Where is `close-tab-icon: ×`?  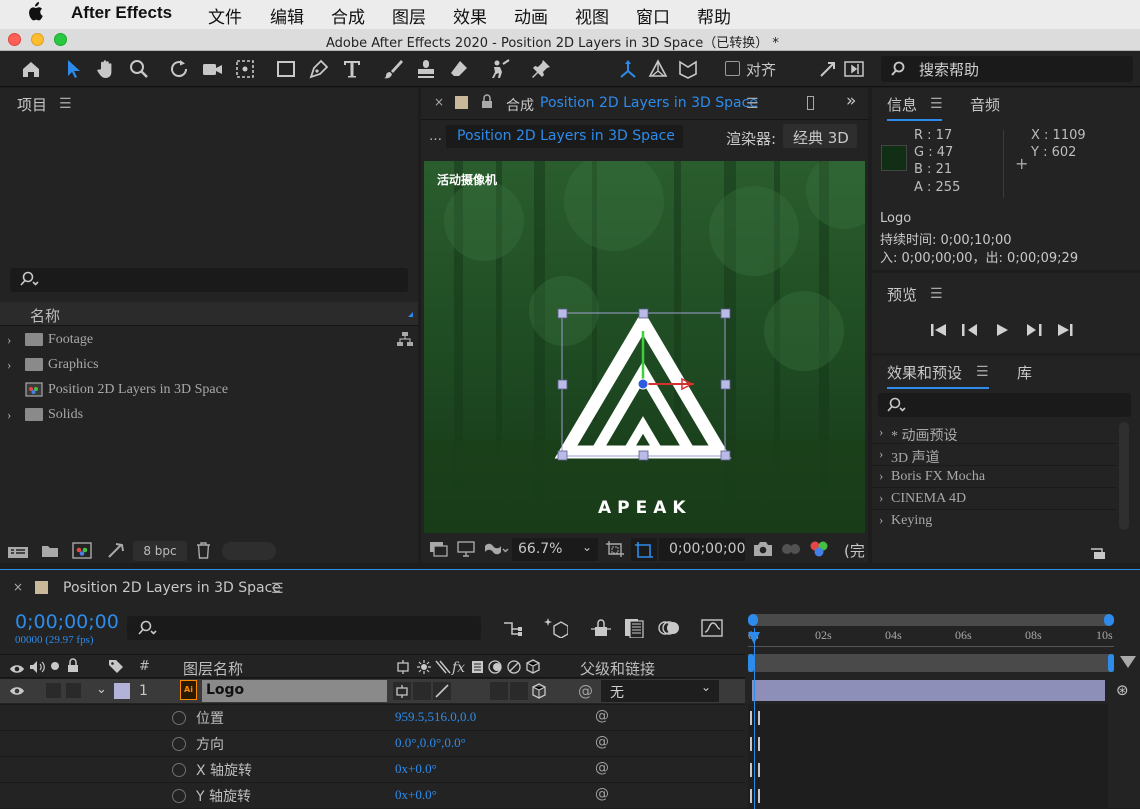 close-tab-icon: × is located at coordinates (439, 102).